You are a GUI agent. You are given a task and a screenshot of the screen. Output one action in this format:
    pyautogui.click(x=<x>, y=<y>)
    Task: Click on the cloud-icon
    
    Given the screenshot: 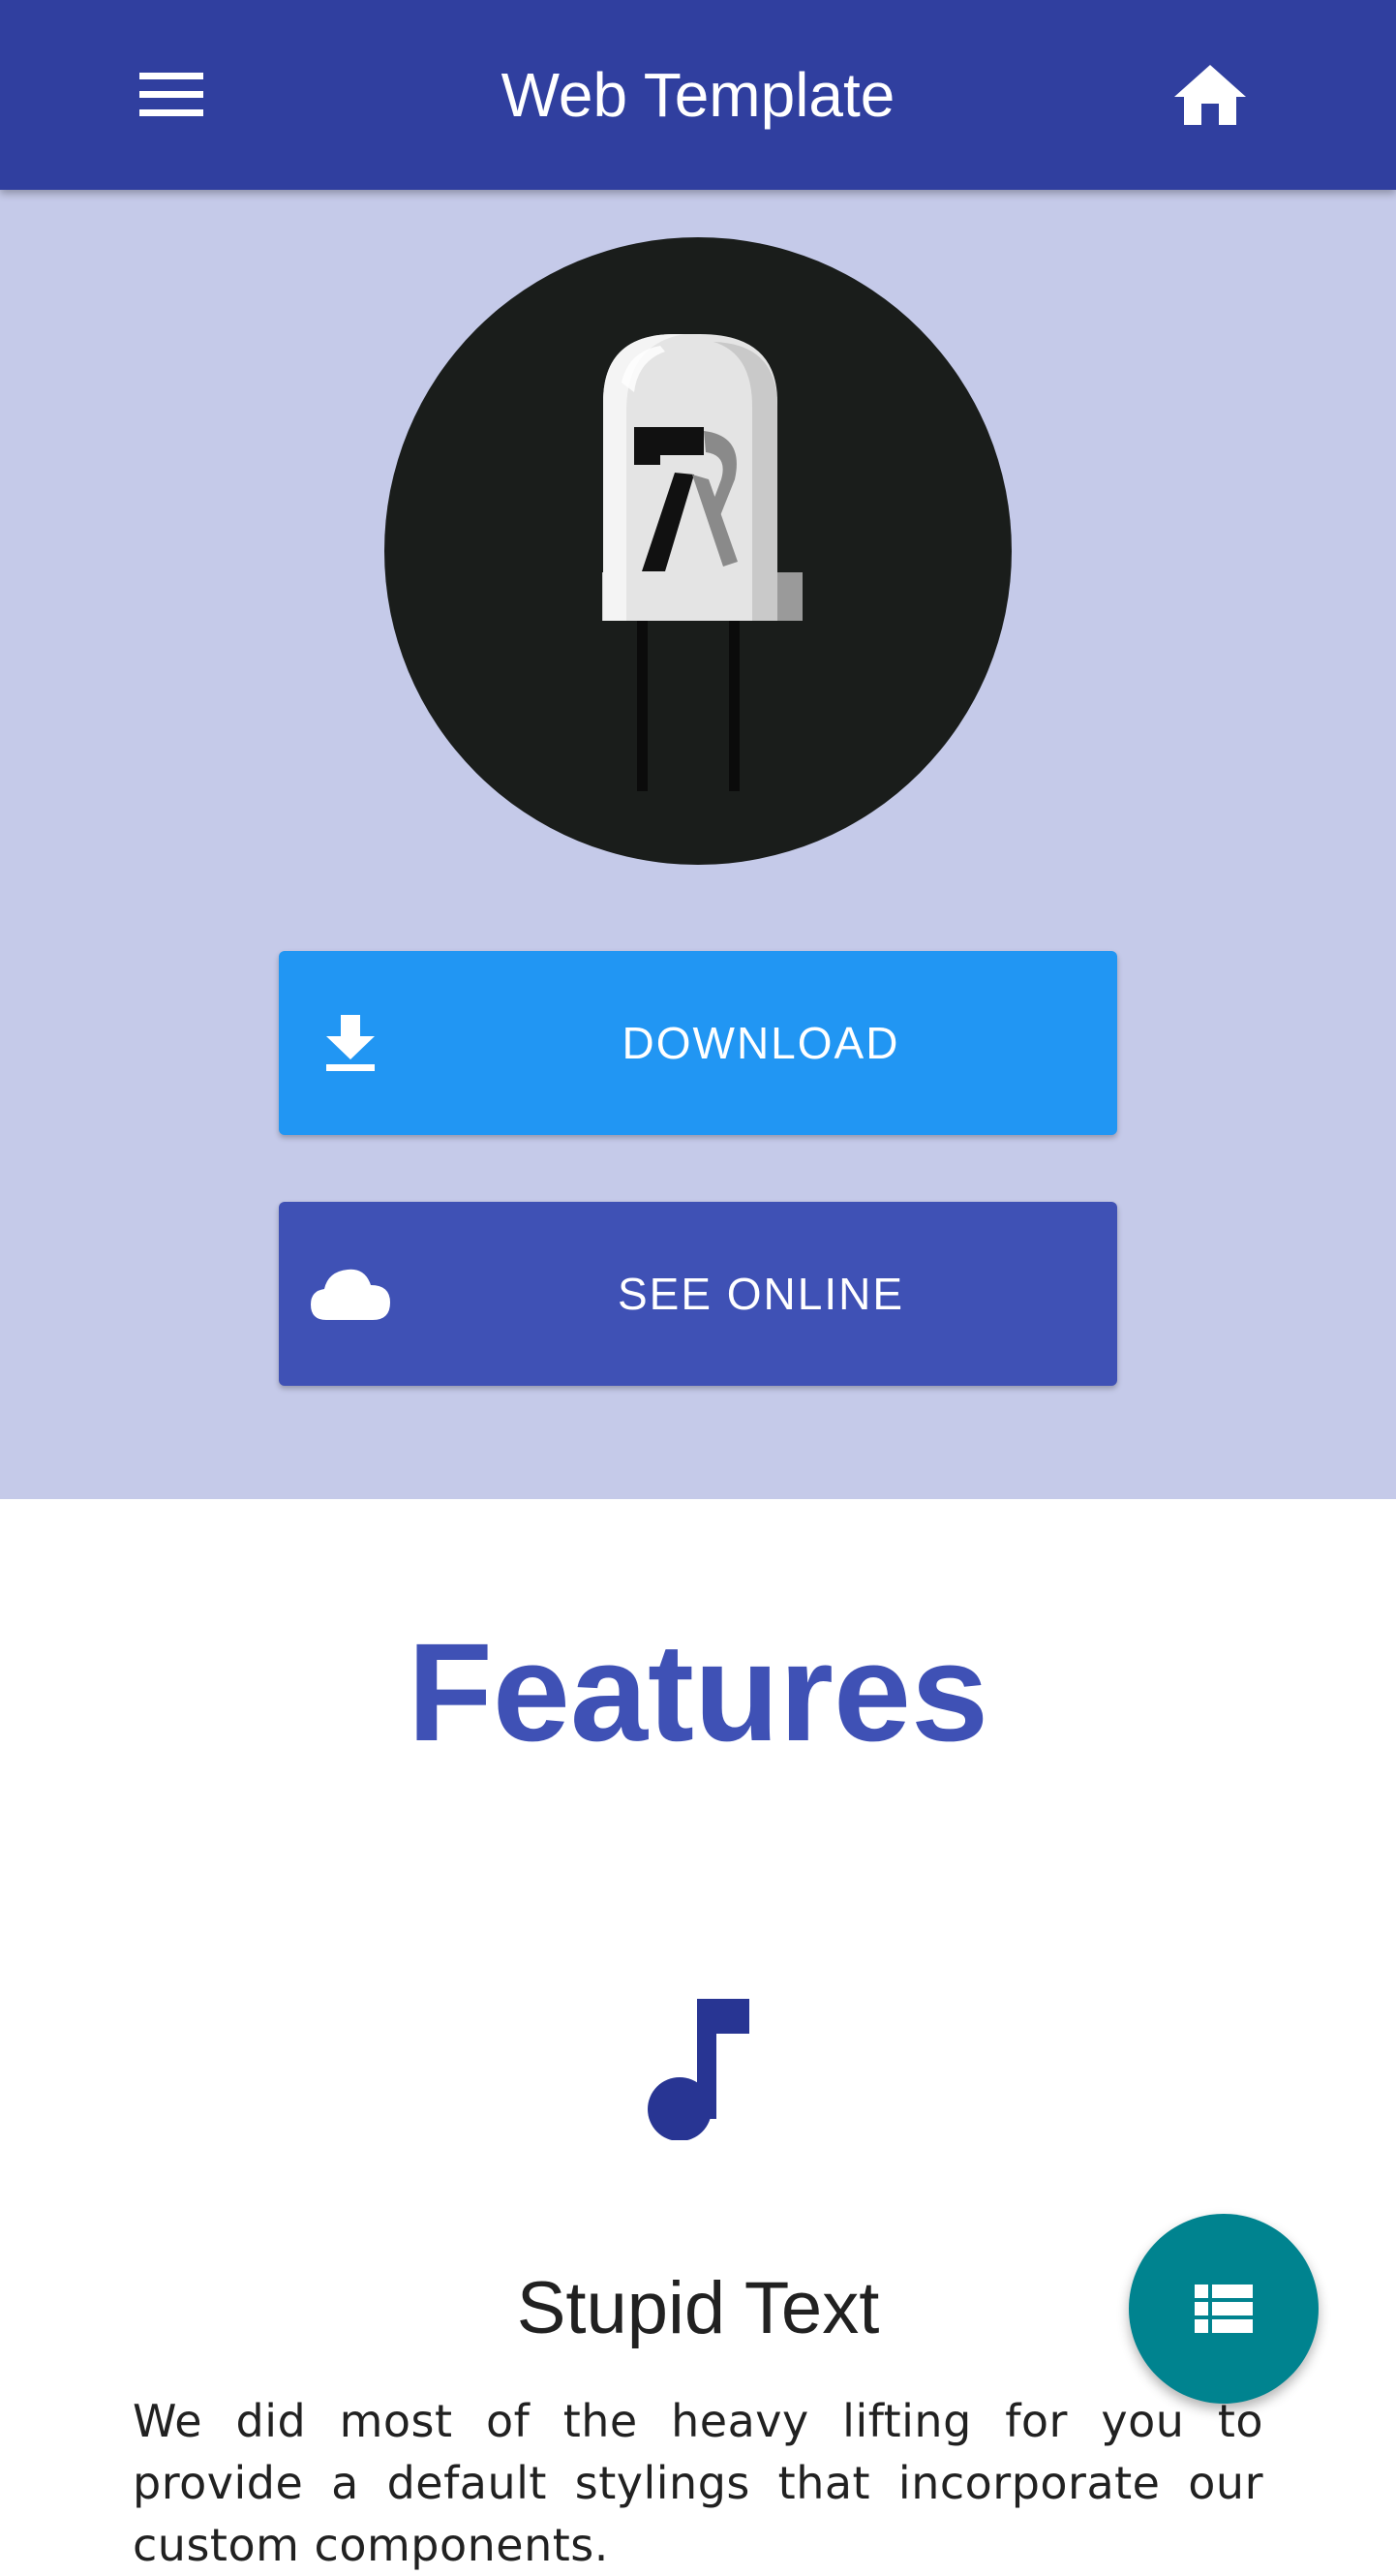 What is the action you would take?
    pyautogui.click(x=350, y=1294)
    